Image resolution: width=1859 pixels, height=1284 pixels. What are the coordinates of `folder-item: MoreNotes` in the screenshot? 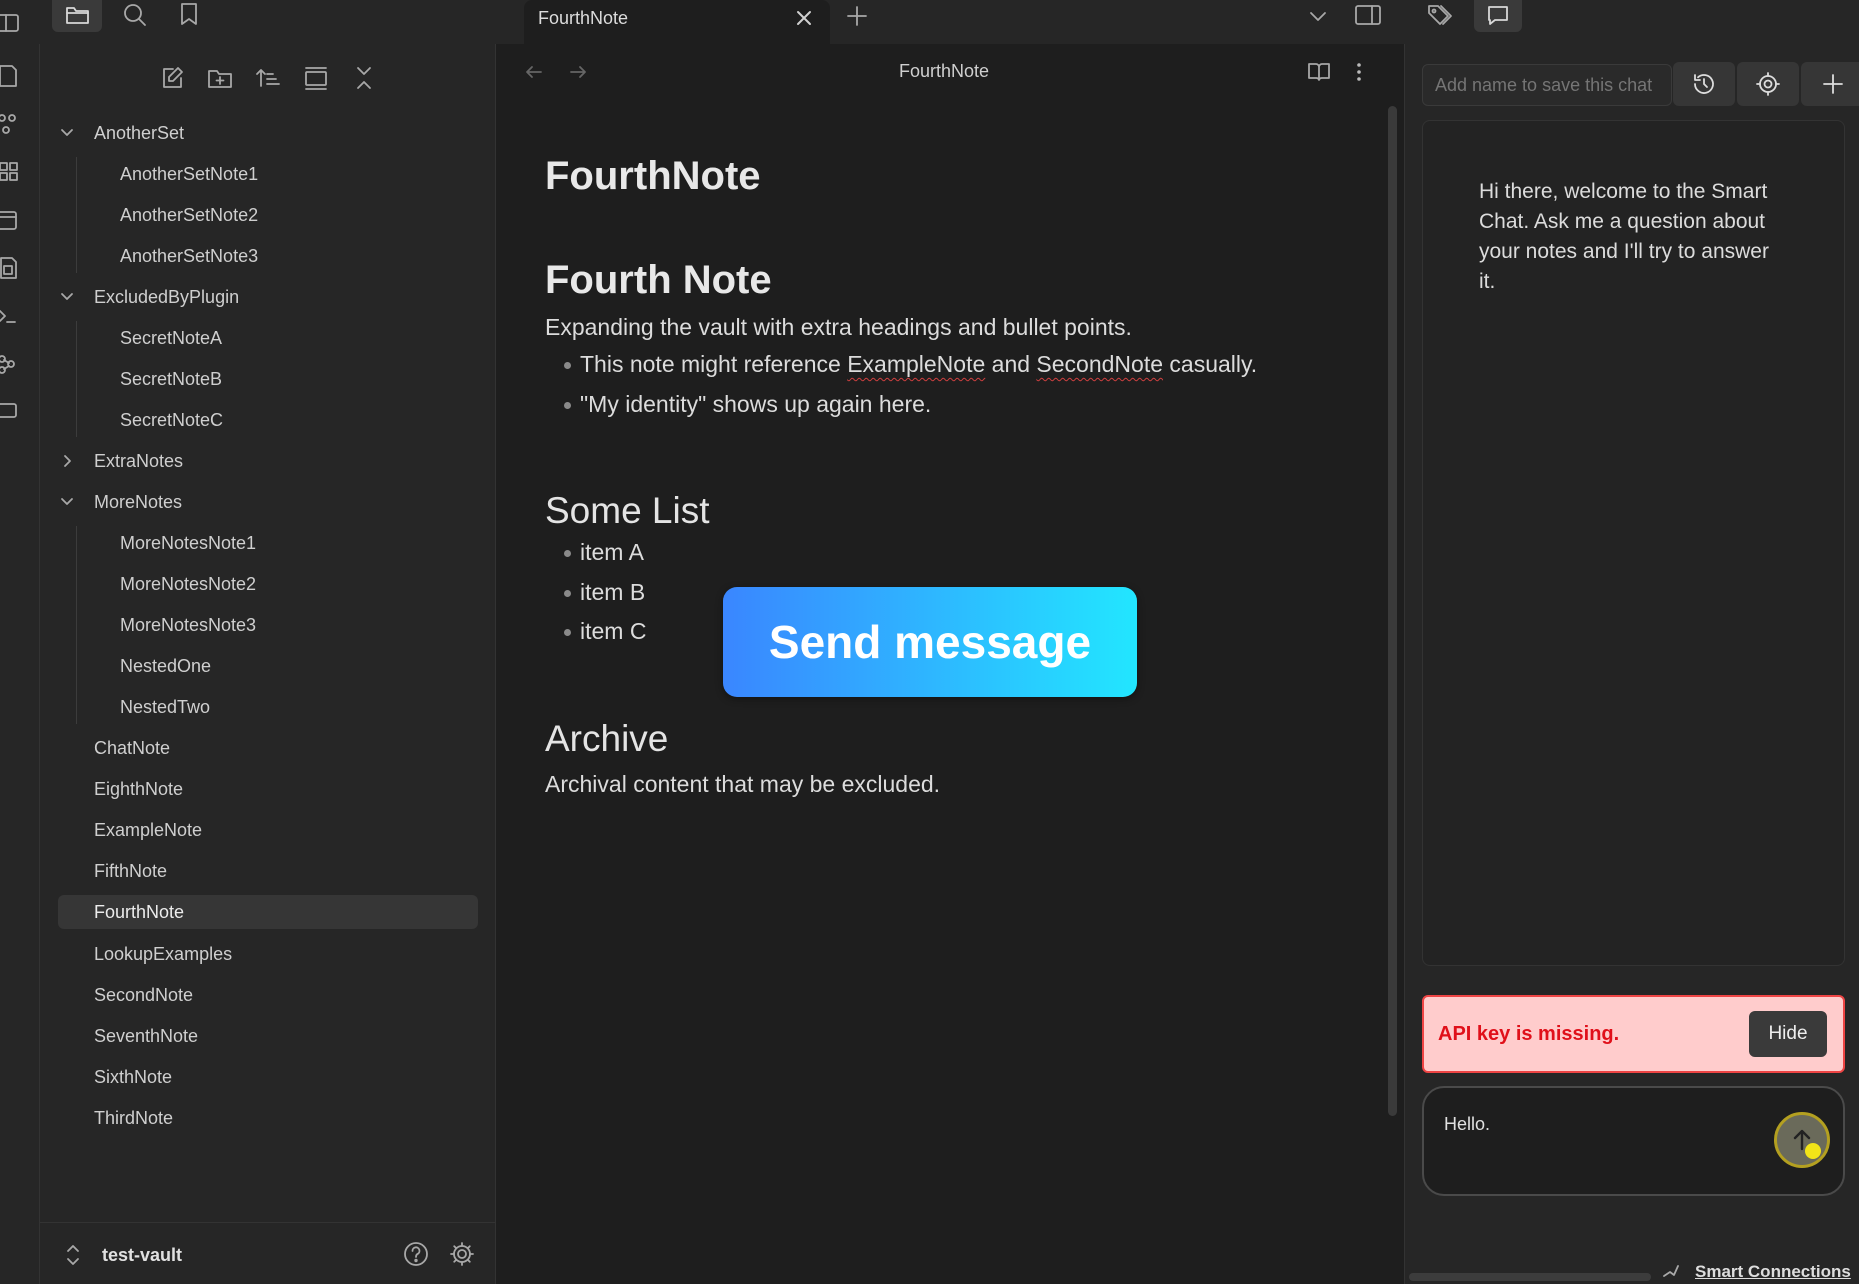 It's located at (268, 502).